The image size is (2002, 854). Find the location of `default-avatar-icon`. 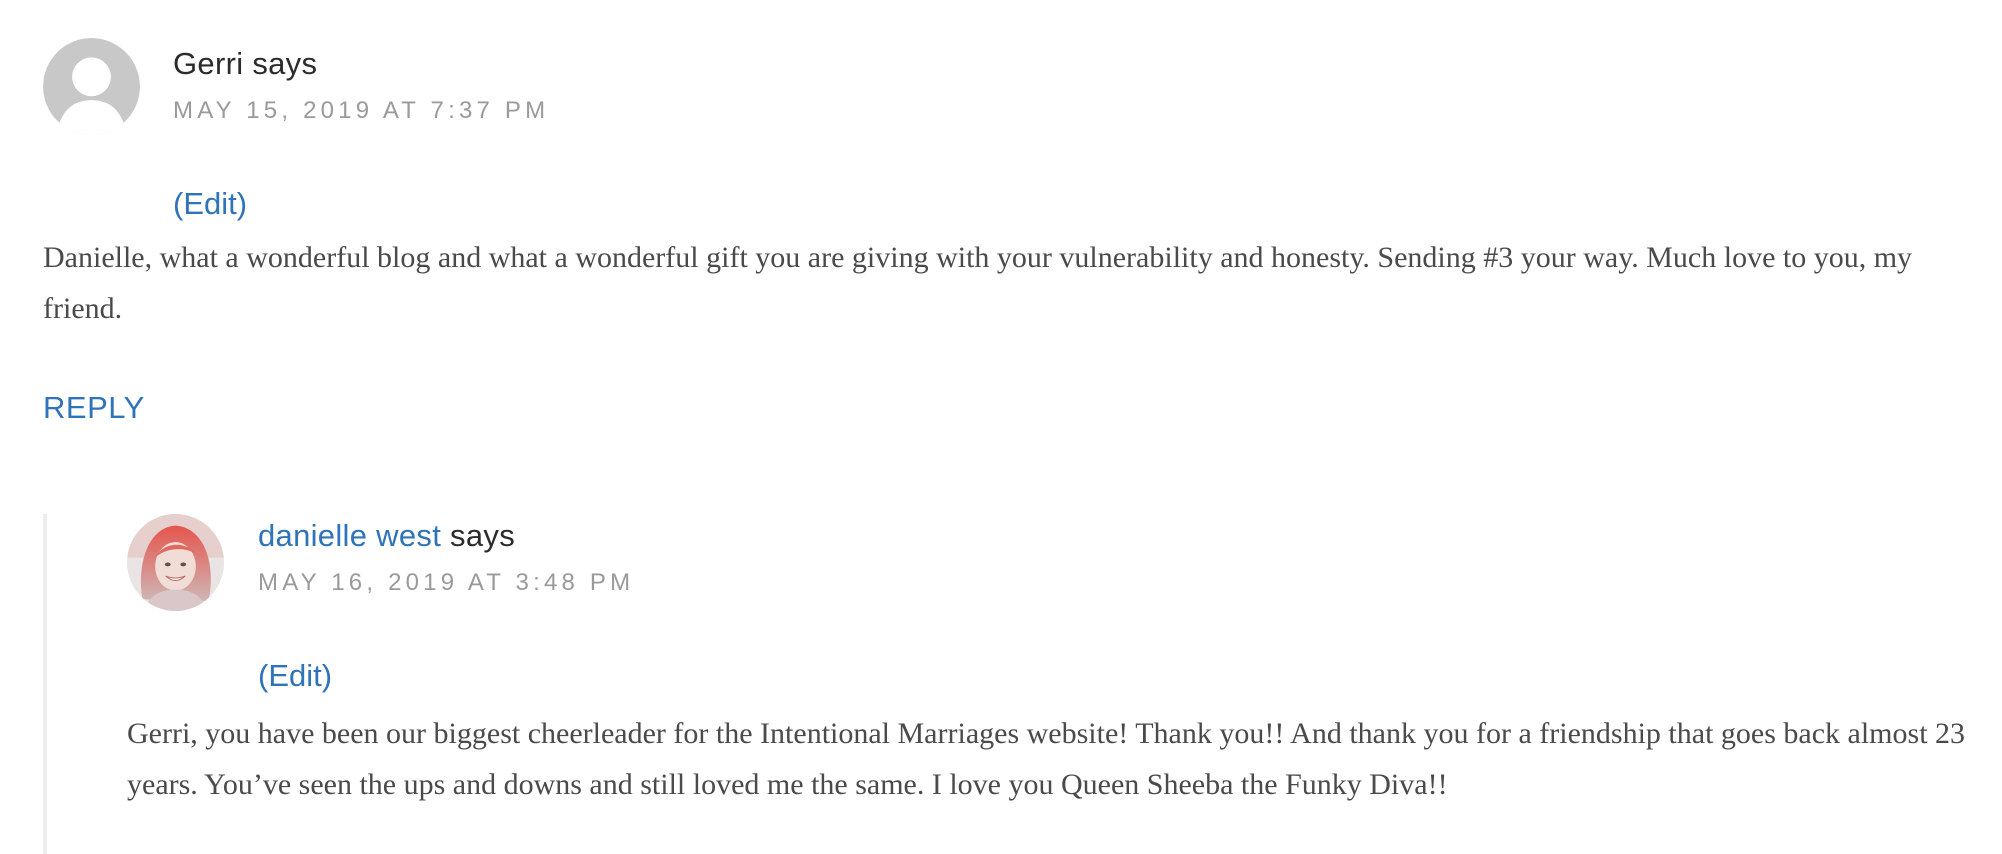

default-avatar-icon is located at coordinates (91, 86).